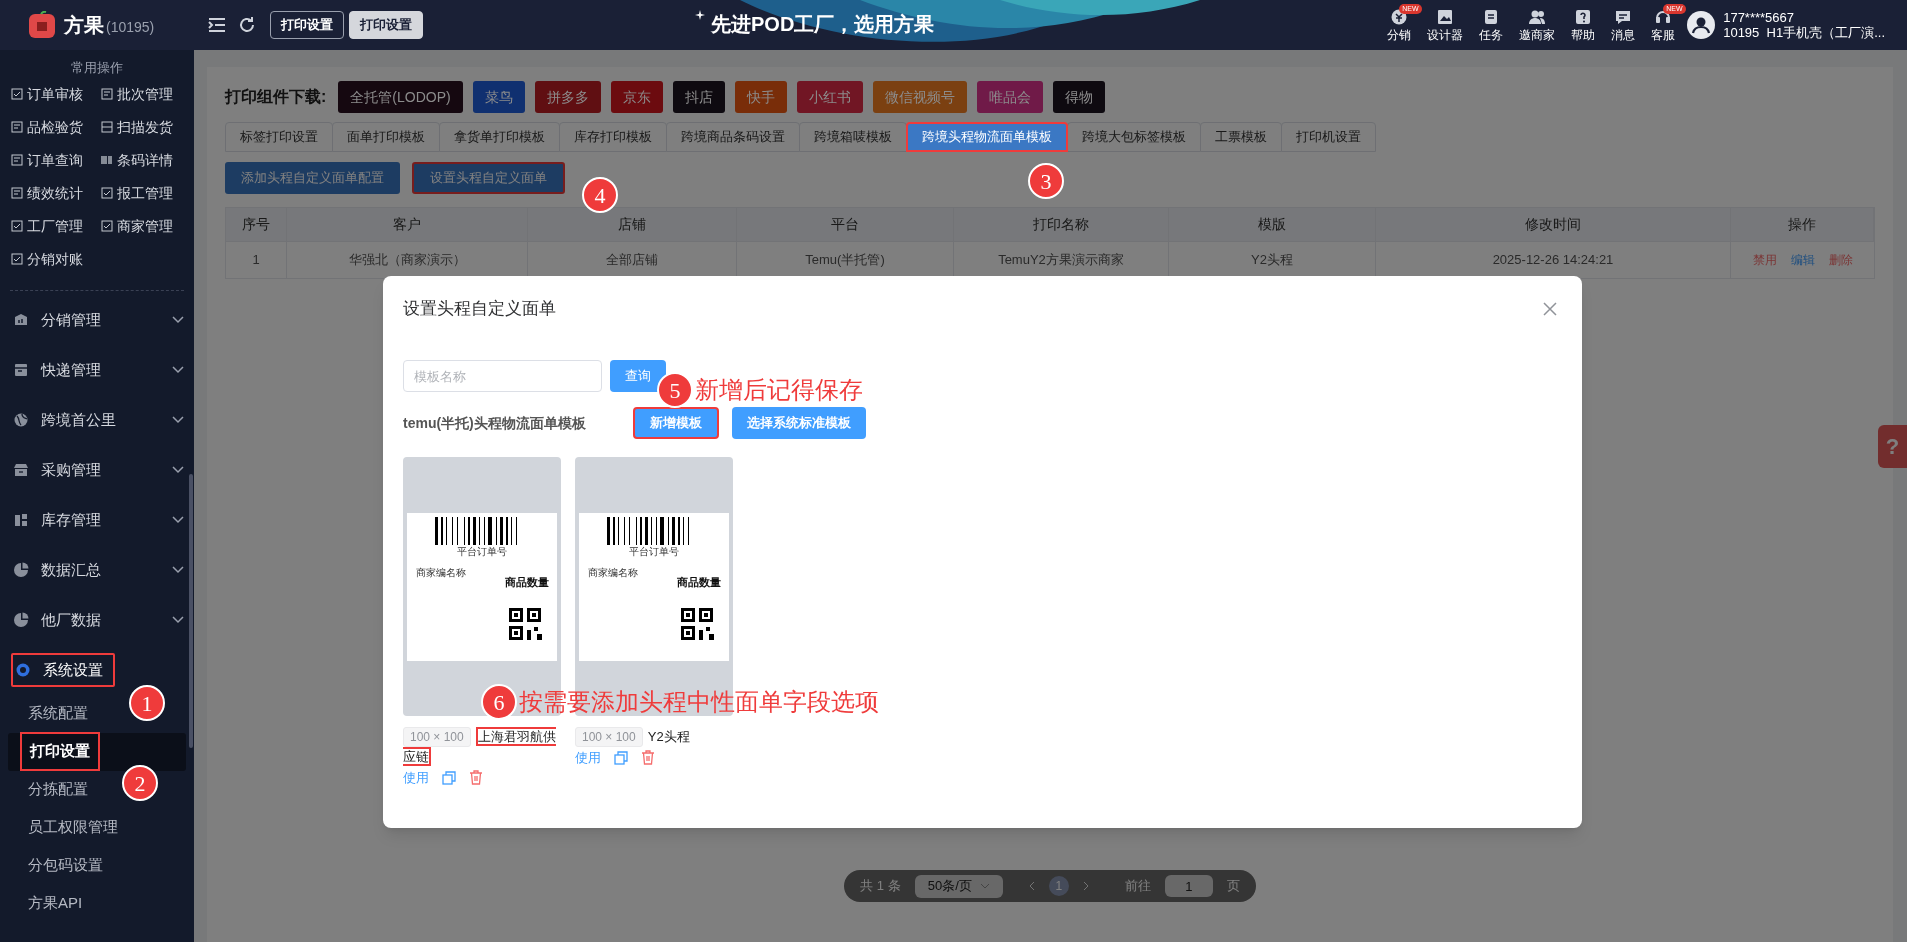 This screenshot has height=942, width=1907. Describe the element at coordinates (144, 127) in the screenshot. I see `shortcut-link: 扫描发货` at that location.